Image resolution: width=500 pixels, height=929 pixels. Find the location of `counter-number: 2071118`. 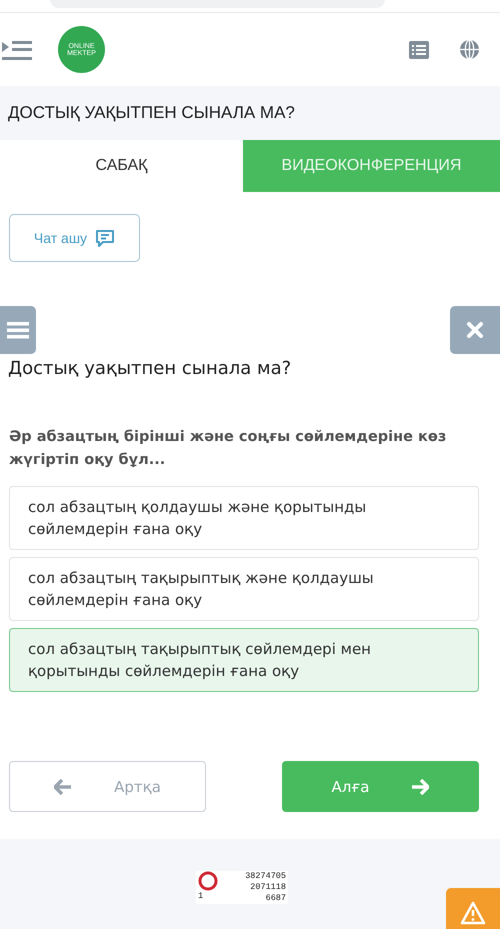

counter-number: 2071118 is located at coordinates (268, 887).